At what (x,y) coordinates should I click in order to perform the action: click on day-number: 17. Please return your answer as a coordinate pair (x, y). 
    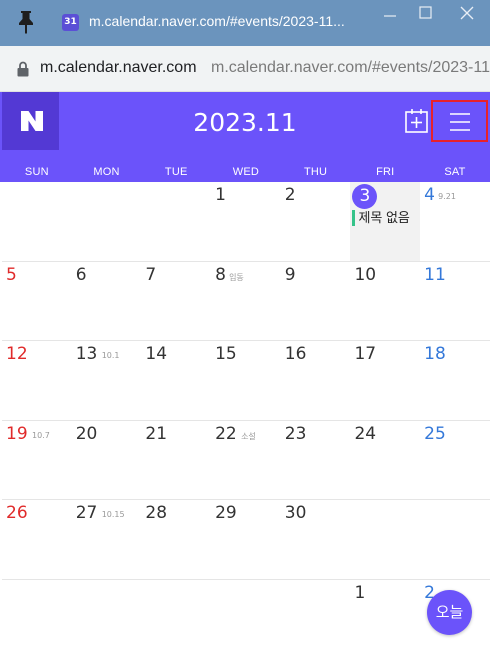
    Looking at the image, I should click on (365, 354).